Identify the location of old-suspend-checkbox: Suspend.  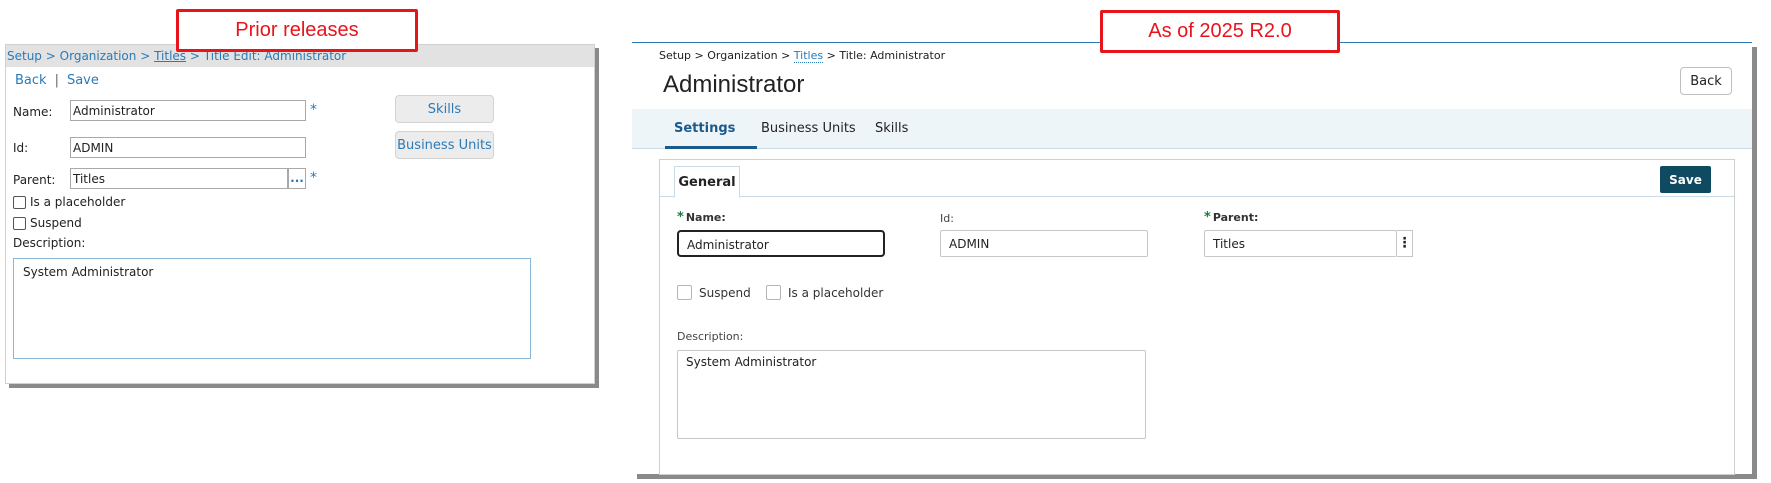
(47, 223).